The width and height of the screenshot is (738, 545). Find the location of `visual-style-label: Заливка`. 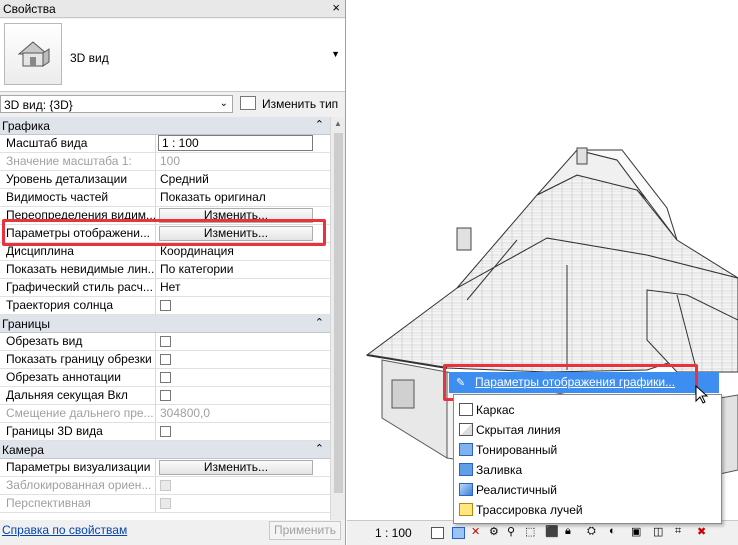

visual-style-label: Заливка is located at coordinates (499, 470).